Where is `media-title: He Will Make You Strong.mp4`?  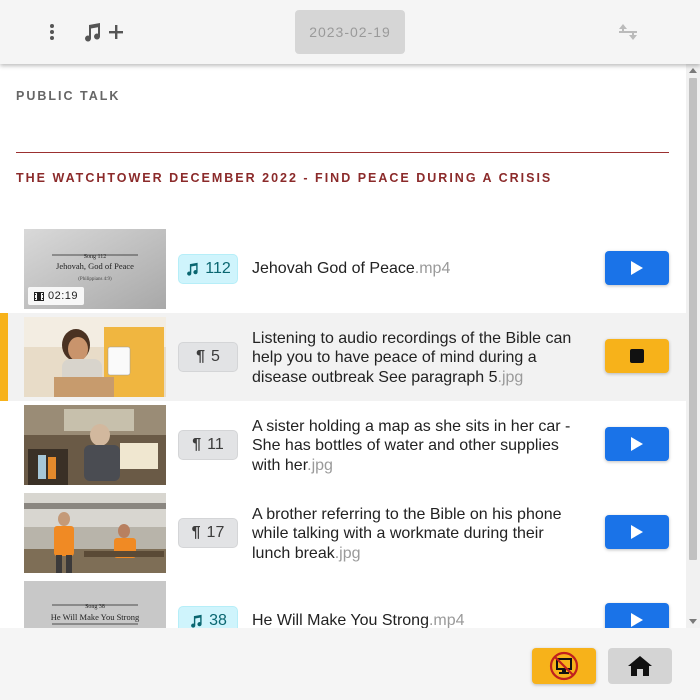 media-title: He Will Make You Strong.mp4 is located at coordinates (414, 619).